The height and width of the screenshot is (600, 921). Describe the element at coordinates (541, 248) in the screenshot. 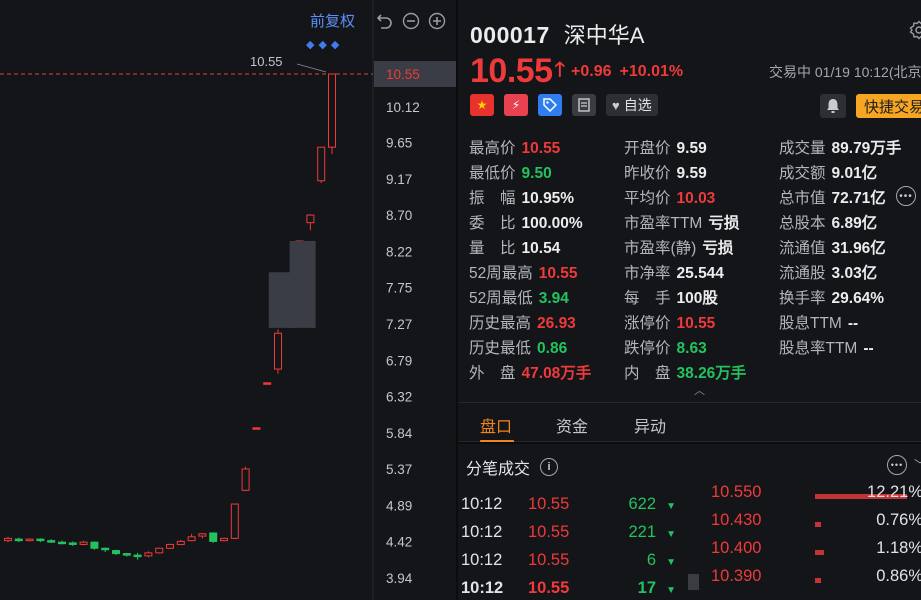

I see `stat-value: 10.54` at that location.